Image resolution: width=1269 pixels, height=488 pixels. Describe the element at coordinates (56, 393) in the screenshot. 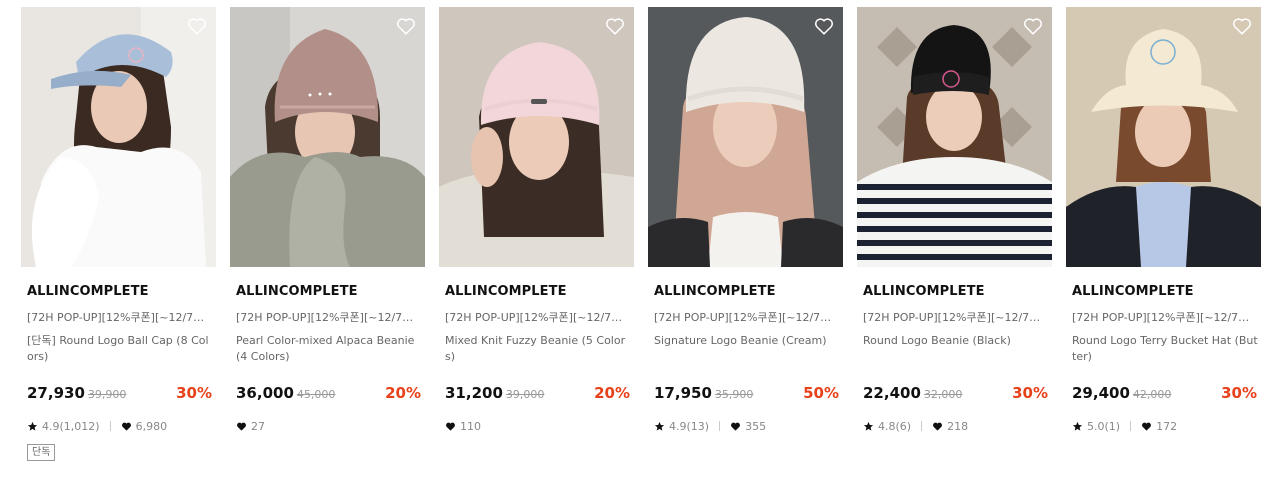

I see `sale-price-value: 27,930` at that location.